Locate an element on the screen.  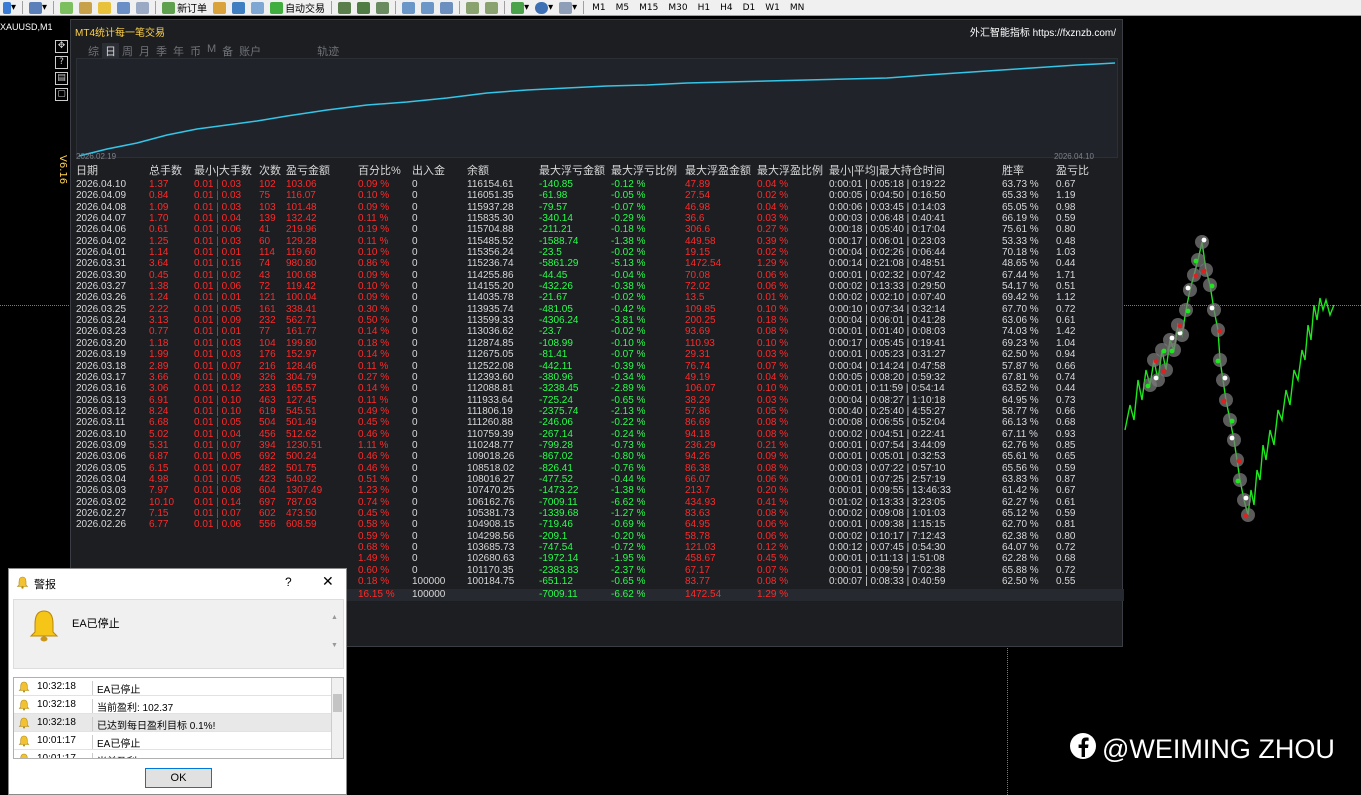
bell-icon is located at coordinates (24, 688).